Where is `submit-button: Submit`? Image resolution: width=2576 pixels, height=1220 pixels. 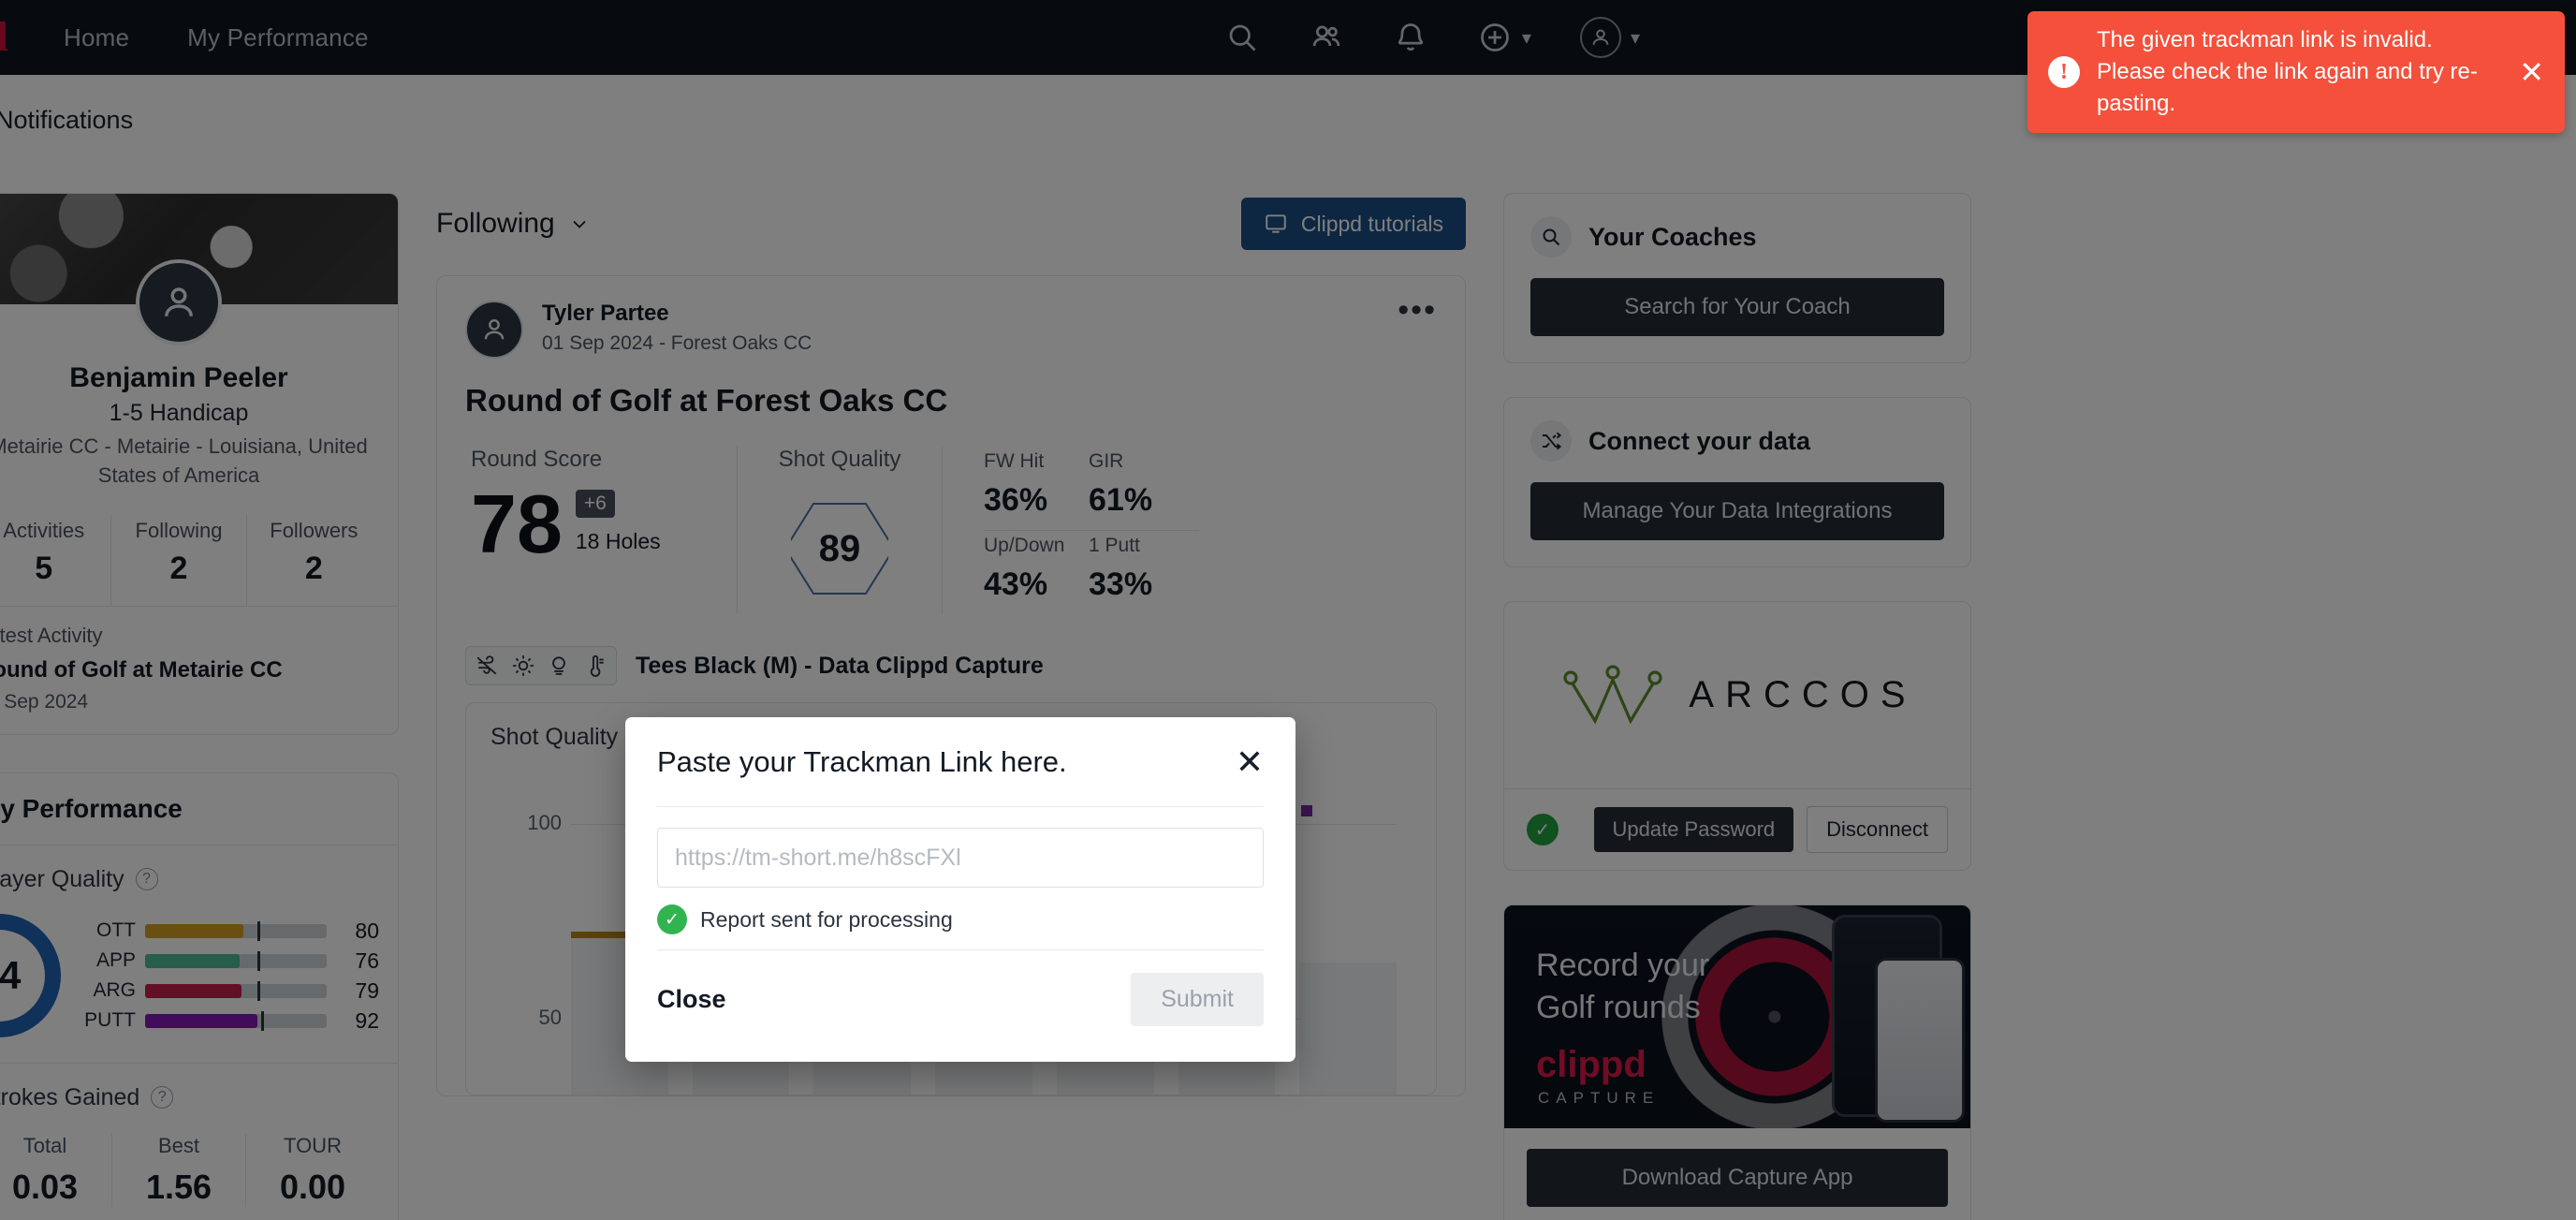 submit-button: Submit is located at coordinates (1197, 999).